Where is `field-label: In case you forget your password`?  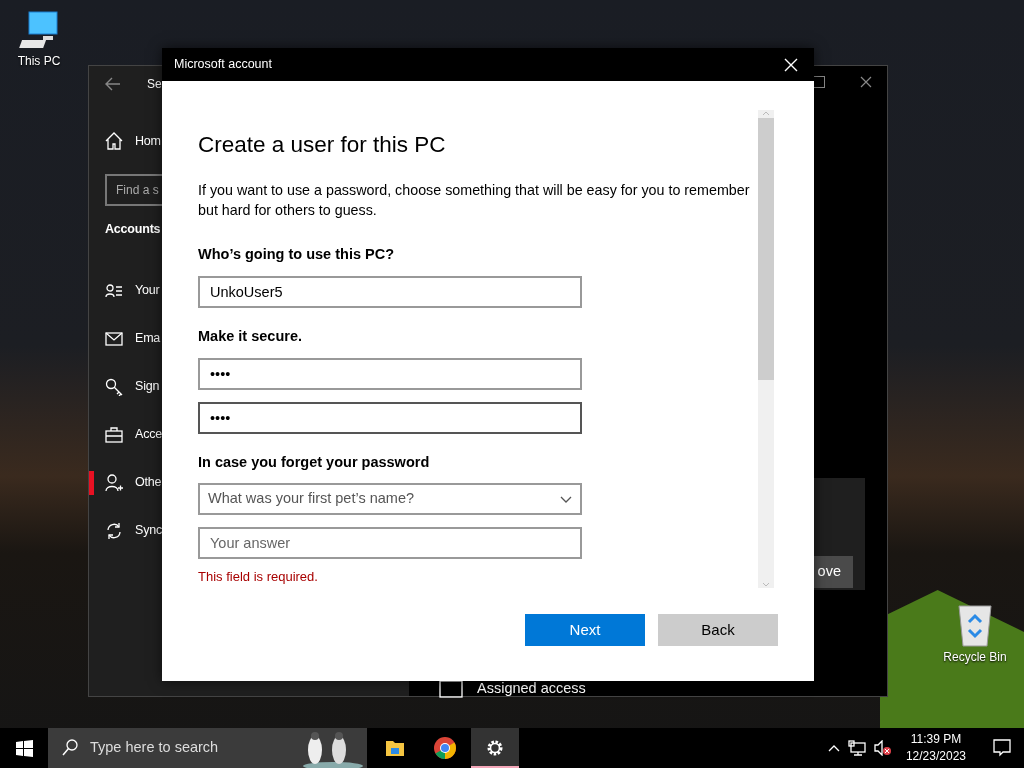 field-label: In case you forget your password is located at coordinates (314, 462).